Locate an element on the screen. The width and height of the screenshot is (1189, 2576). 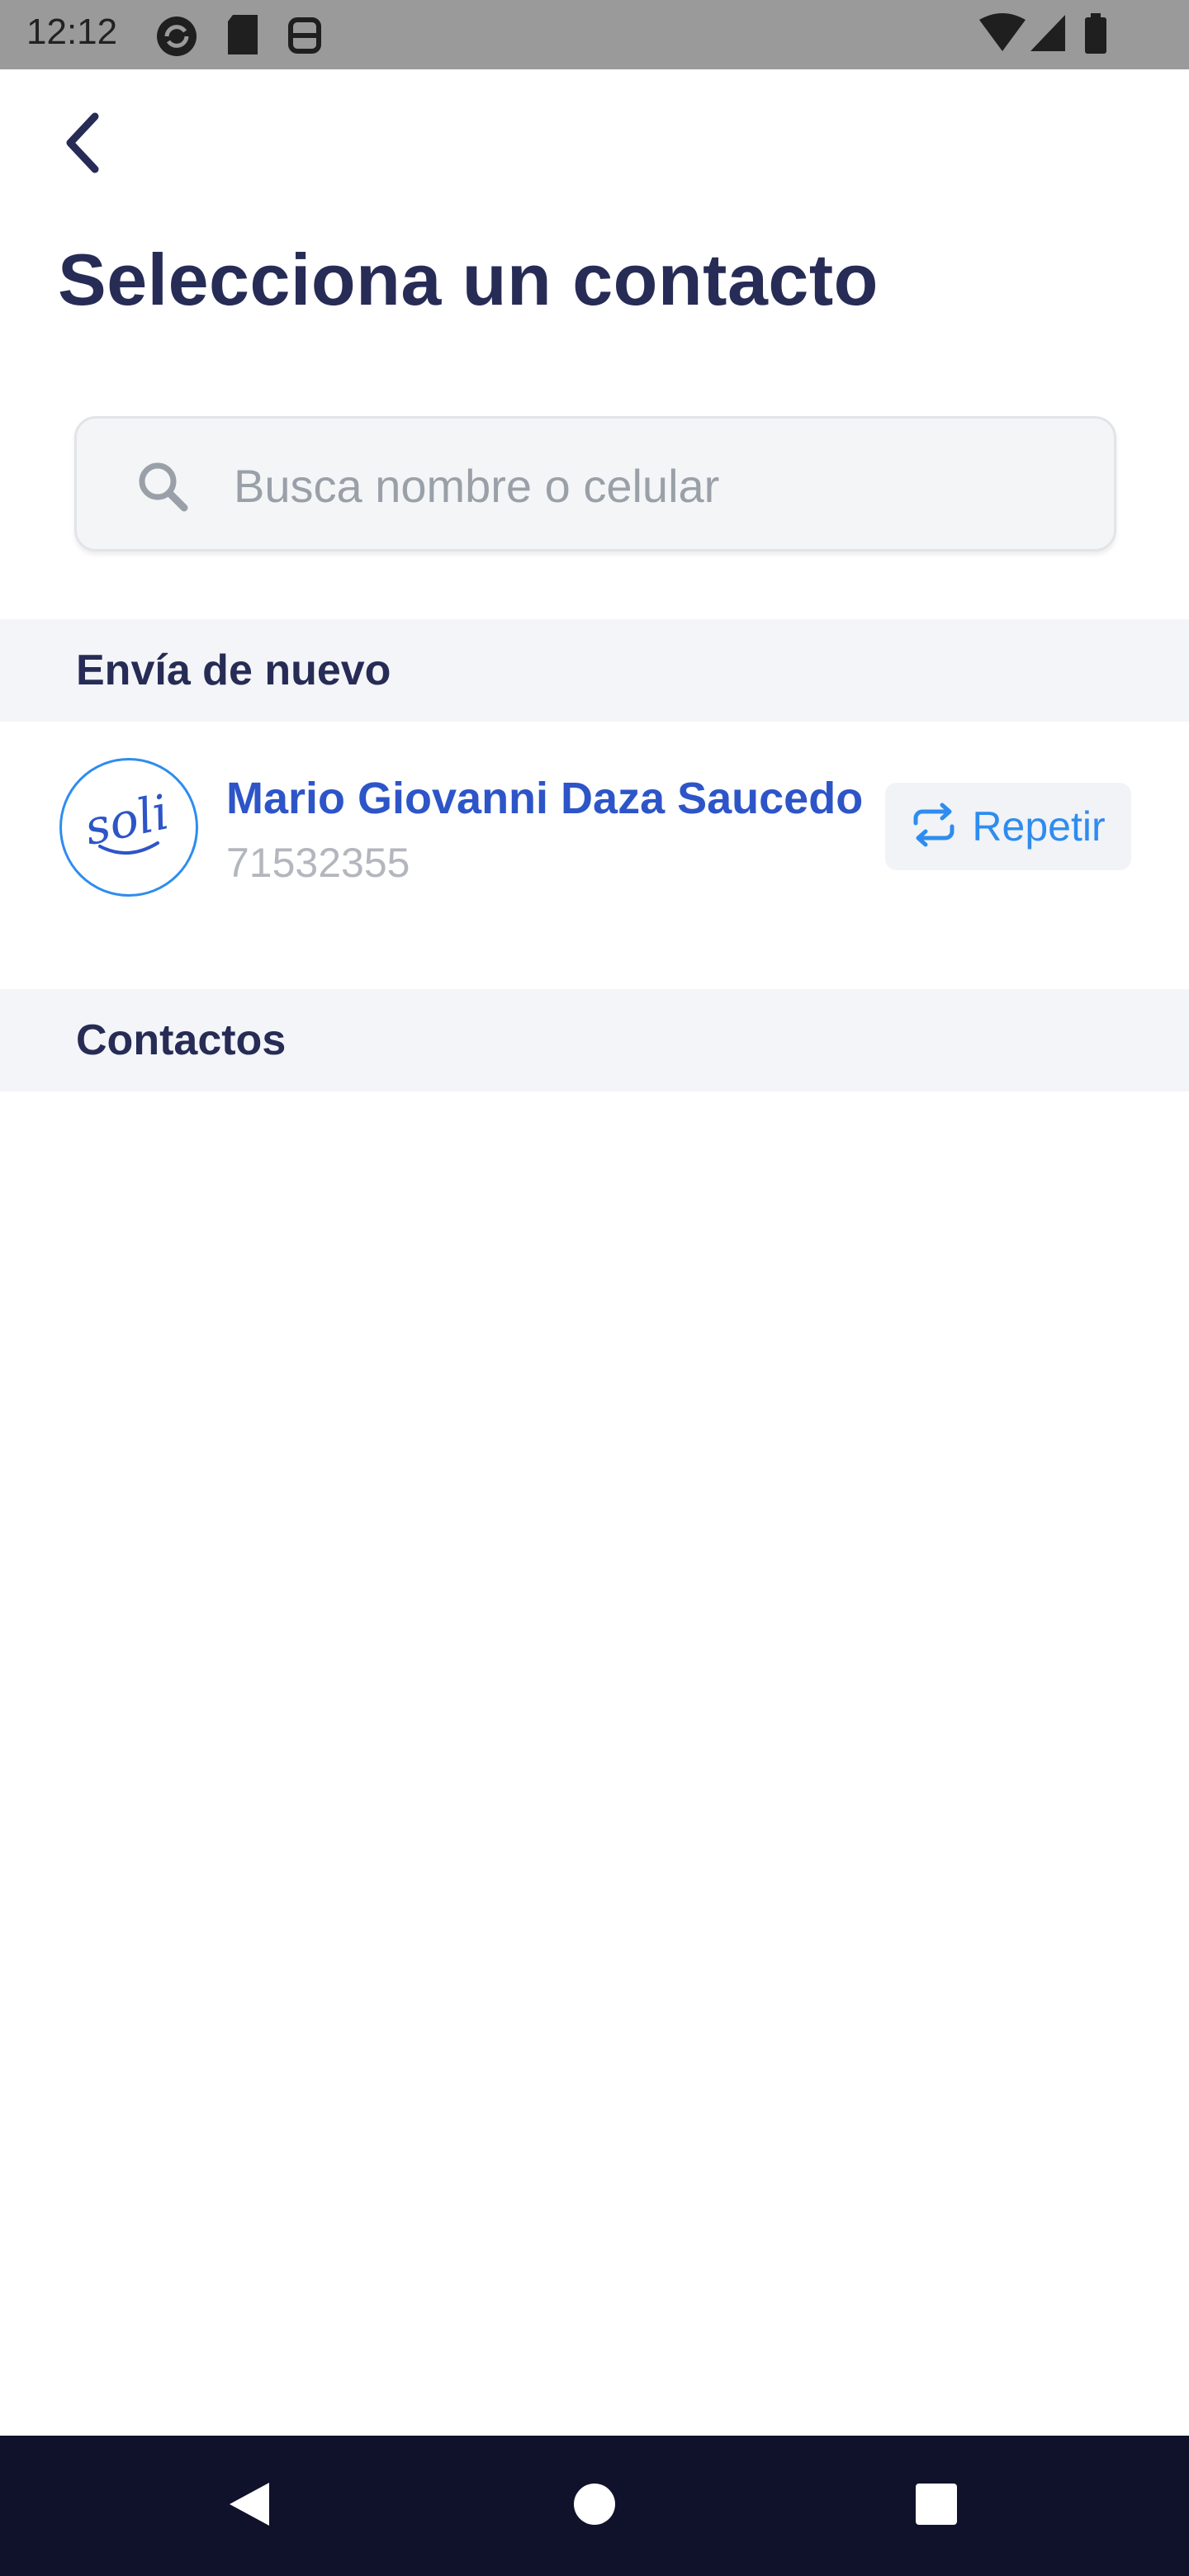
section-label-contacts: Contactos is located at coordinates (181, 1040).